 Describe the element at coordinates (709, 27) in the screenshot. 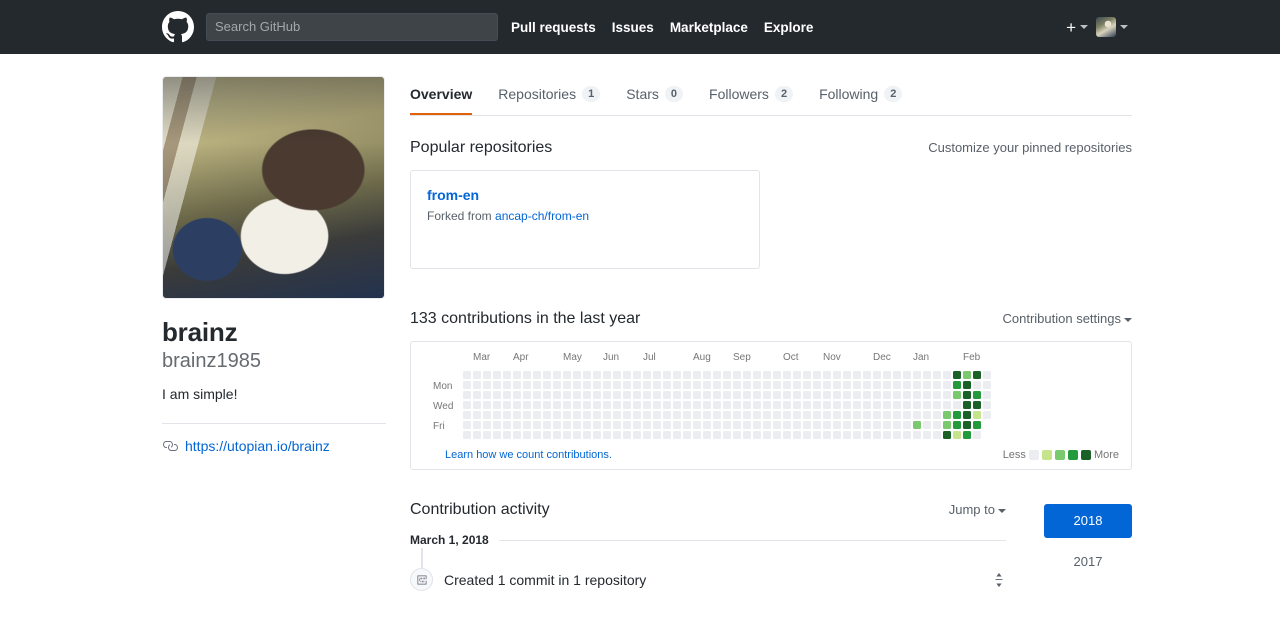

I see `nav-marketplace: Marketplace` at that location.